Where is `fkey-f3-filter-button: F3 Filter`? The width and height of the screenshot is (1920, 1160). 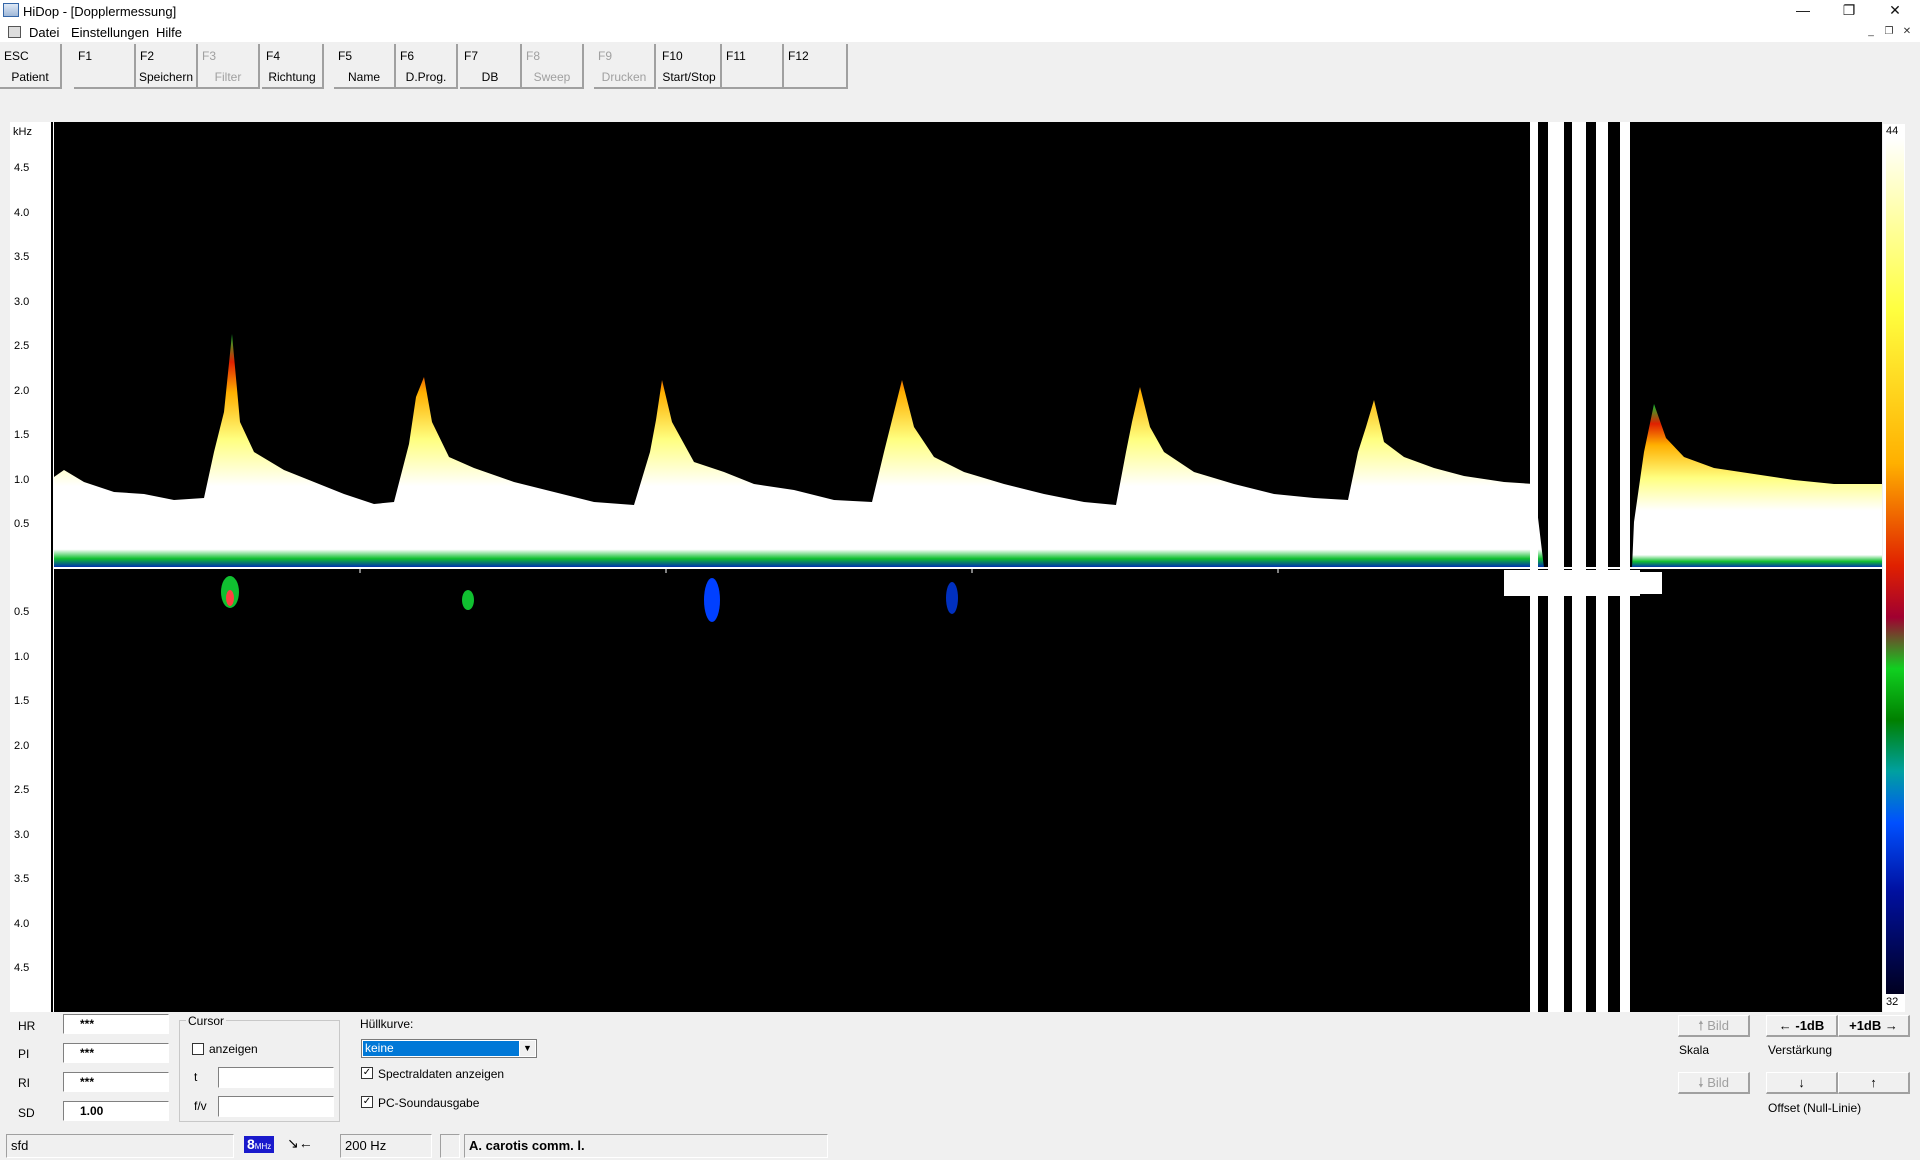
fkey-f3-filter-button: F3 Filter is located at coordinates (229, 66).